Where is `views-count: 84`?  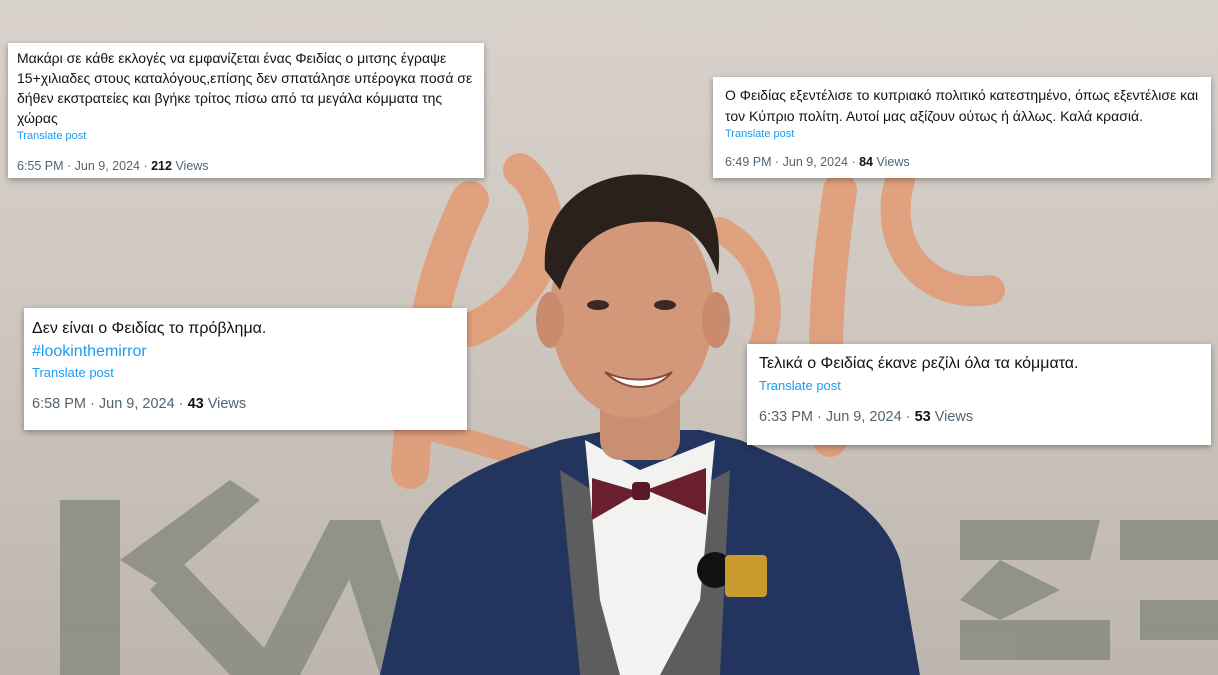 views-count: 84 is located at coordinates (866, 162).